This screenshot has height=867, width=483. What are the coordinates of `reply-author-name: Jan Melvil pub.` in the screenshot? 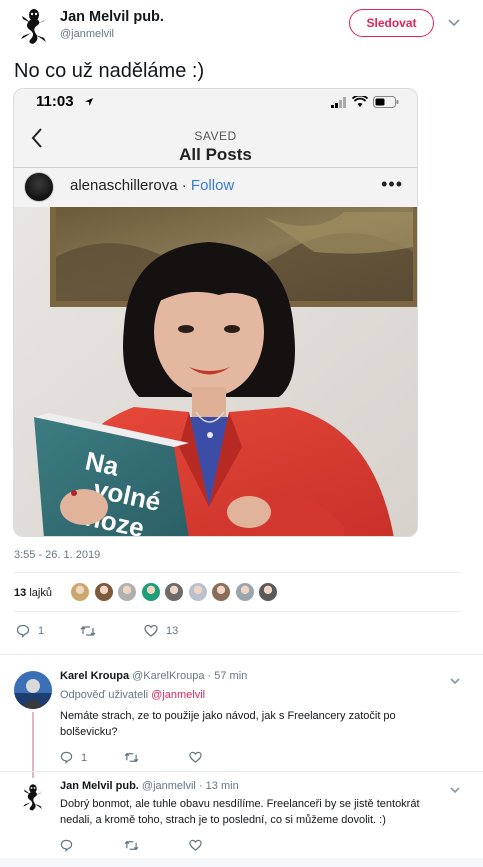 It's located at (99, 786).